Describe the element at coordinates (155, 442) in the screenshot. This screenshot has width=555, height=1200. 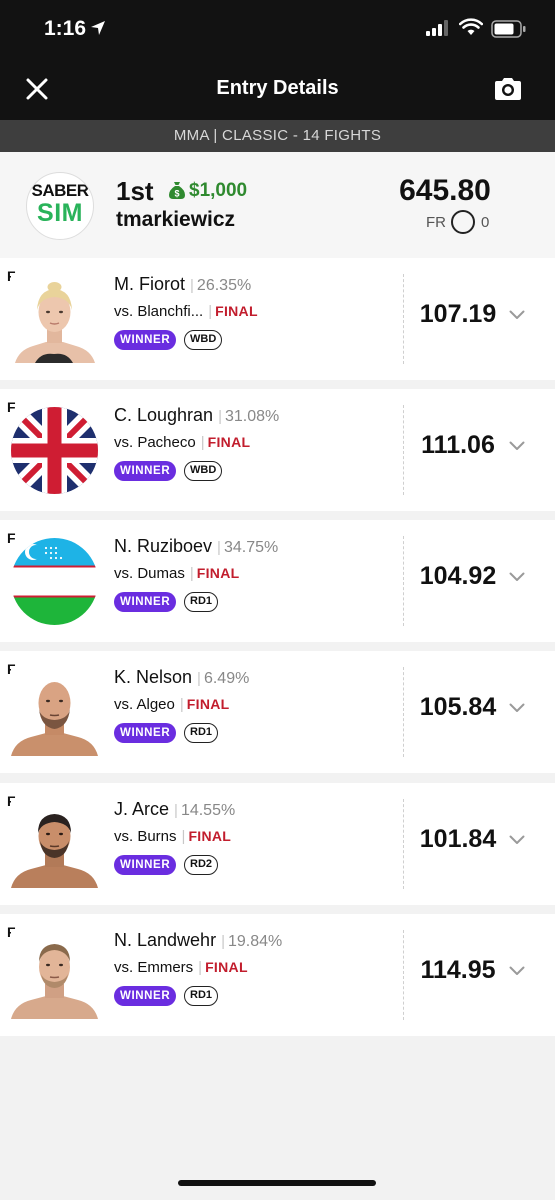
I see `opponent: vs. Pacheco` at that location.